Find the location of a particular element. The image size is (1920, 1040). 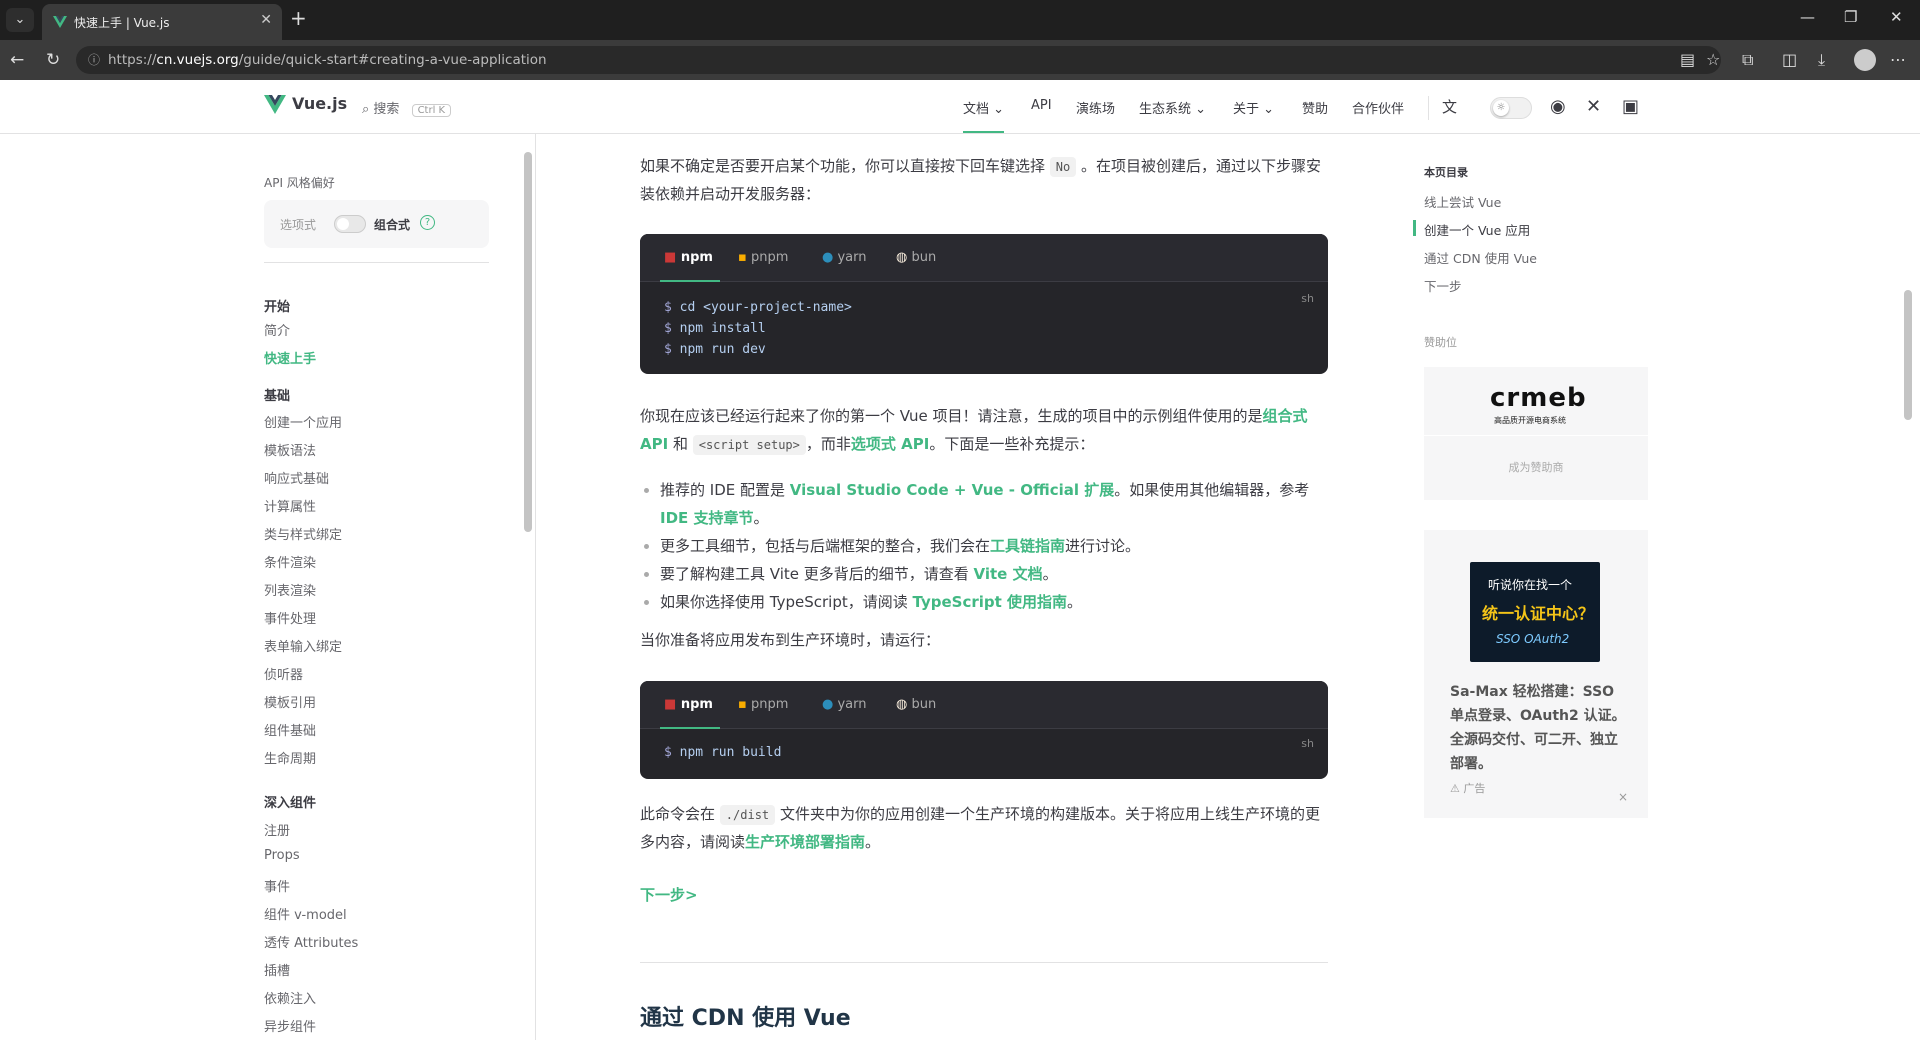

translate-icon: 文 is located at coordinates (1449, 106).